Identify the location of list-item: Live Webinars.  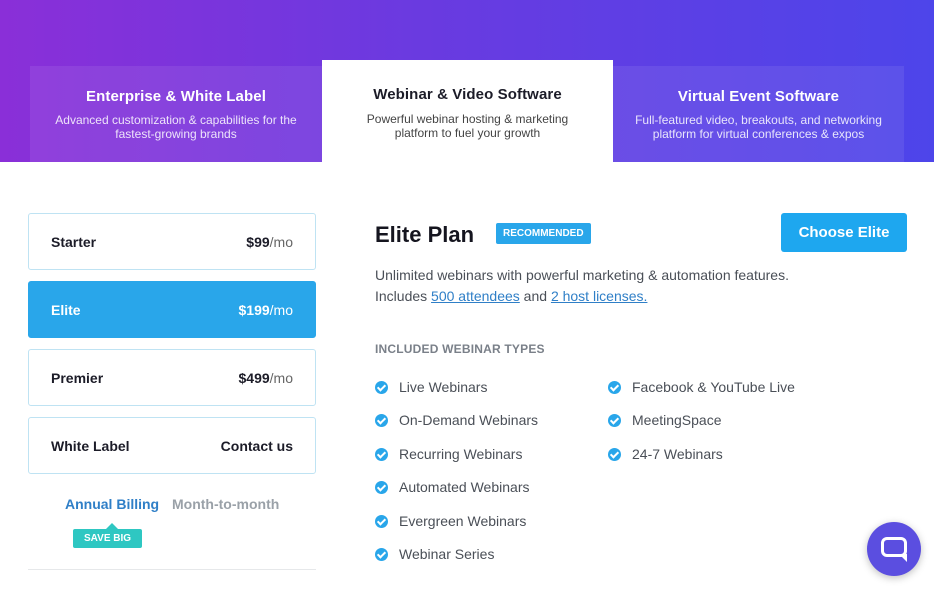
(456, 395).